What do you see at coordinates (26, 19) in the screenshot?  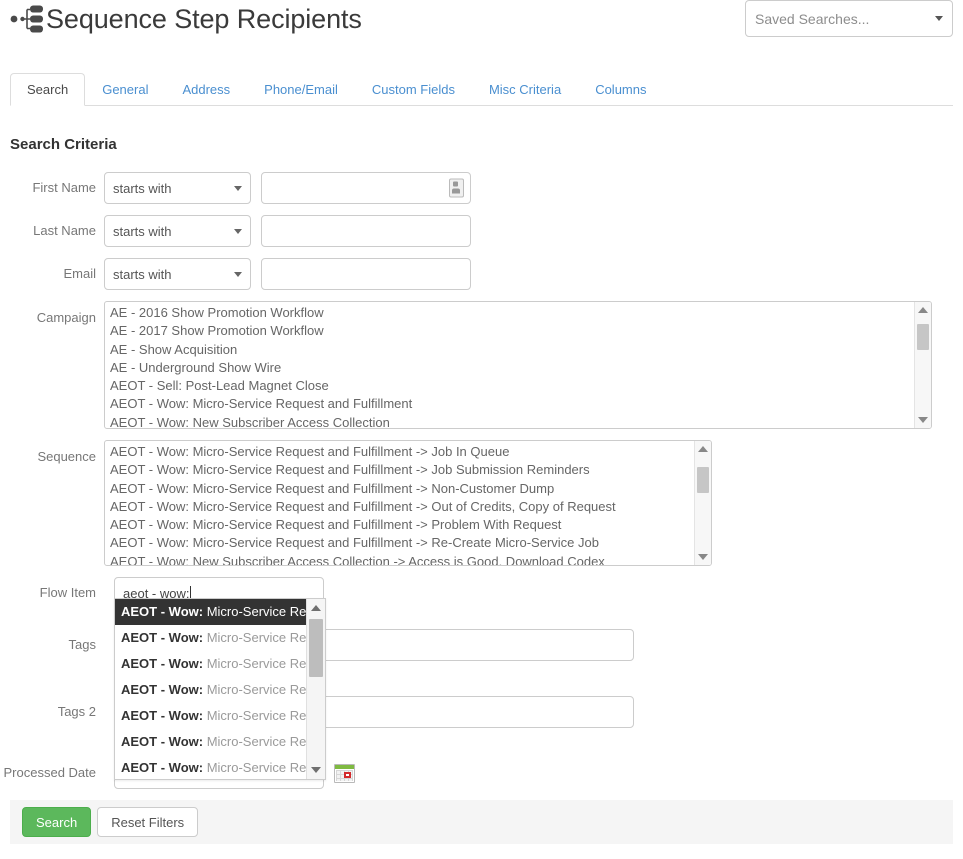 I see `workflow-hierarchy-icon` at bounding box center [26, 19].